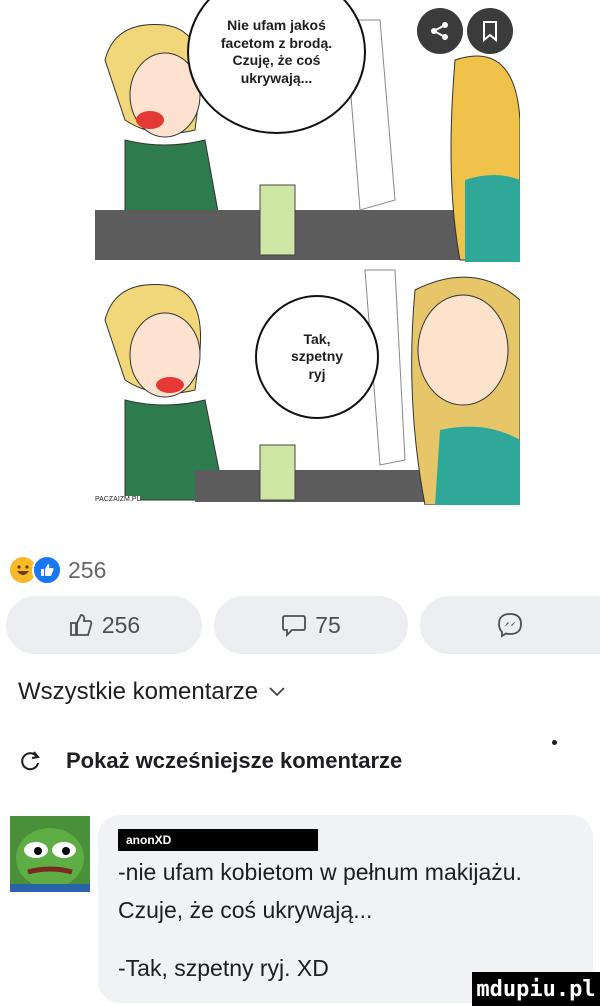 The width and height of the screenshot is (600, 1006). I want to click on show-previous-comments-button: Pokaż wcześniejsze komentarze, so click(210, 761).